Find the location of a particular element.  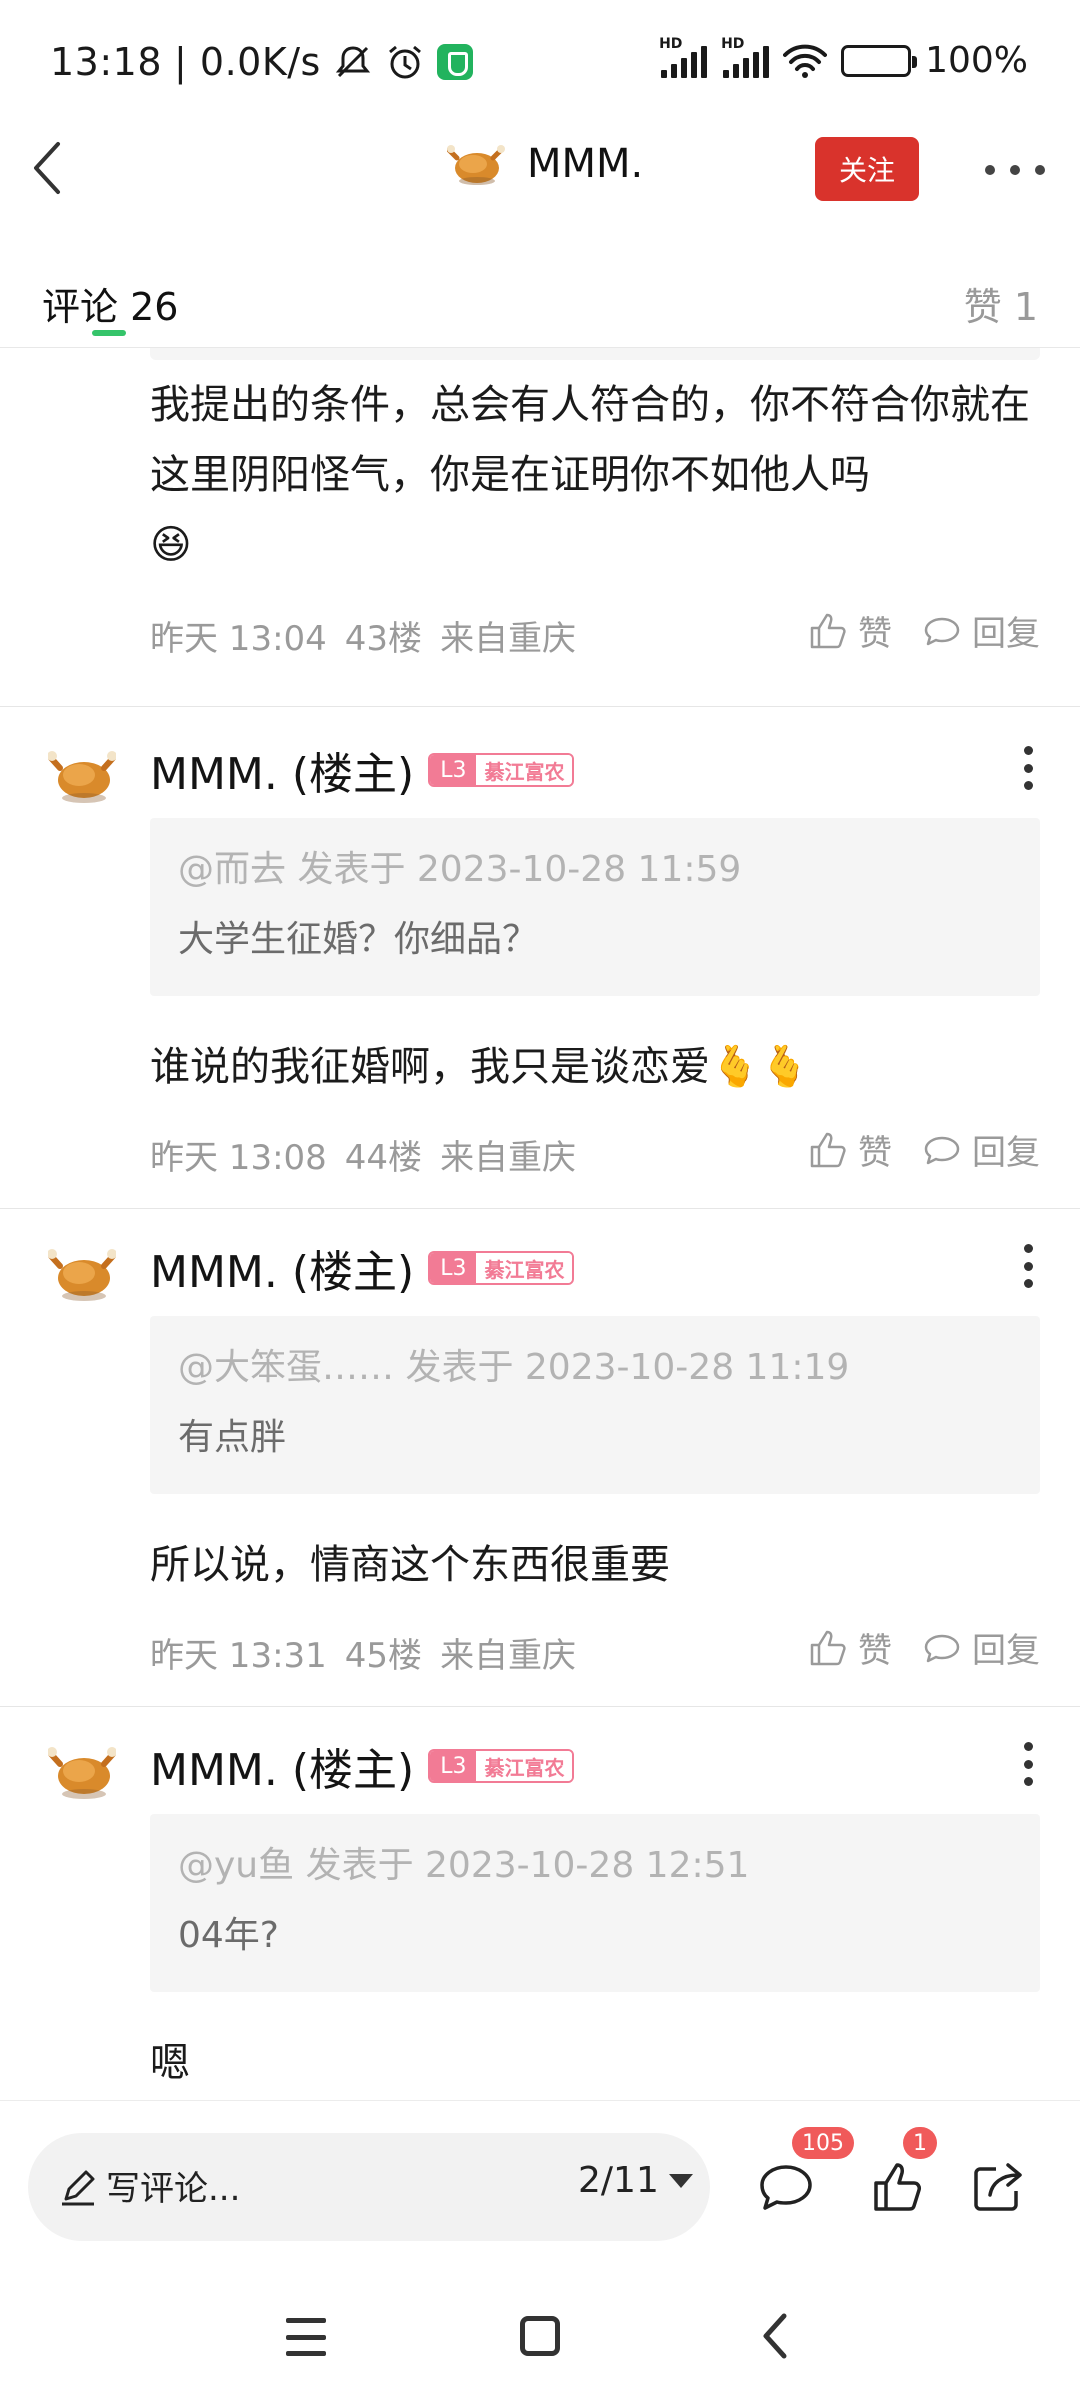

comment-text: 所以说，情商这个东西很重要 is located at coordinates (410, 1565).